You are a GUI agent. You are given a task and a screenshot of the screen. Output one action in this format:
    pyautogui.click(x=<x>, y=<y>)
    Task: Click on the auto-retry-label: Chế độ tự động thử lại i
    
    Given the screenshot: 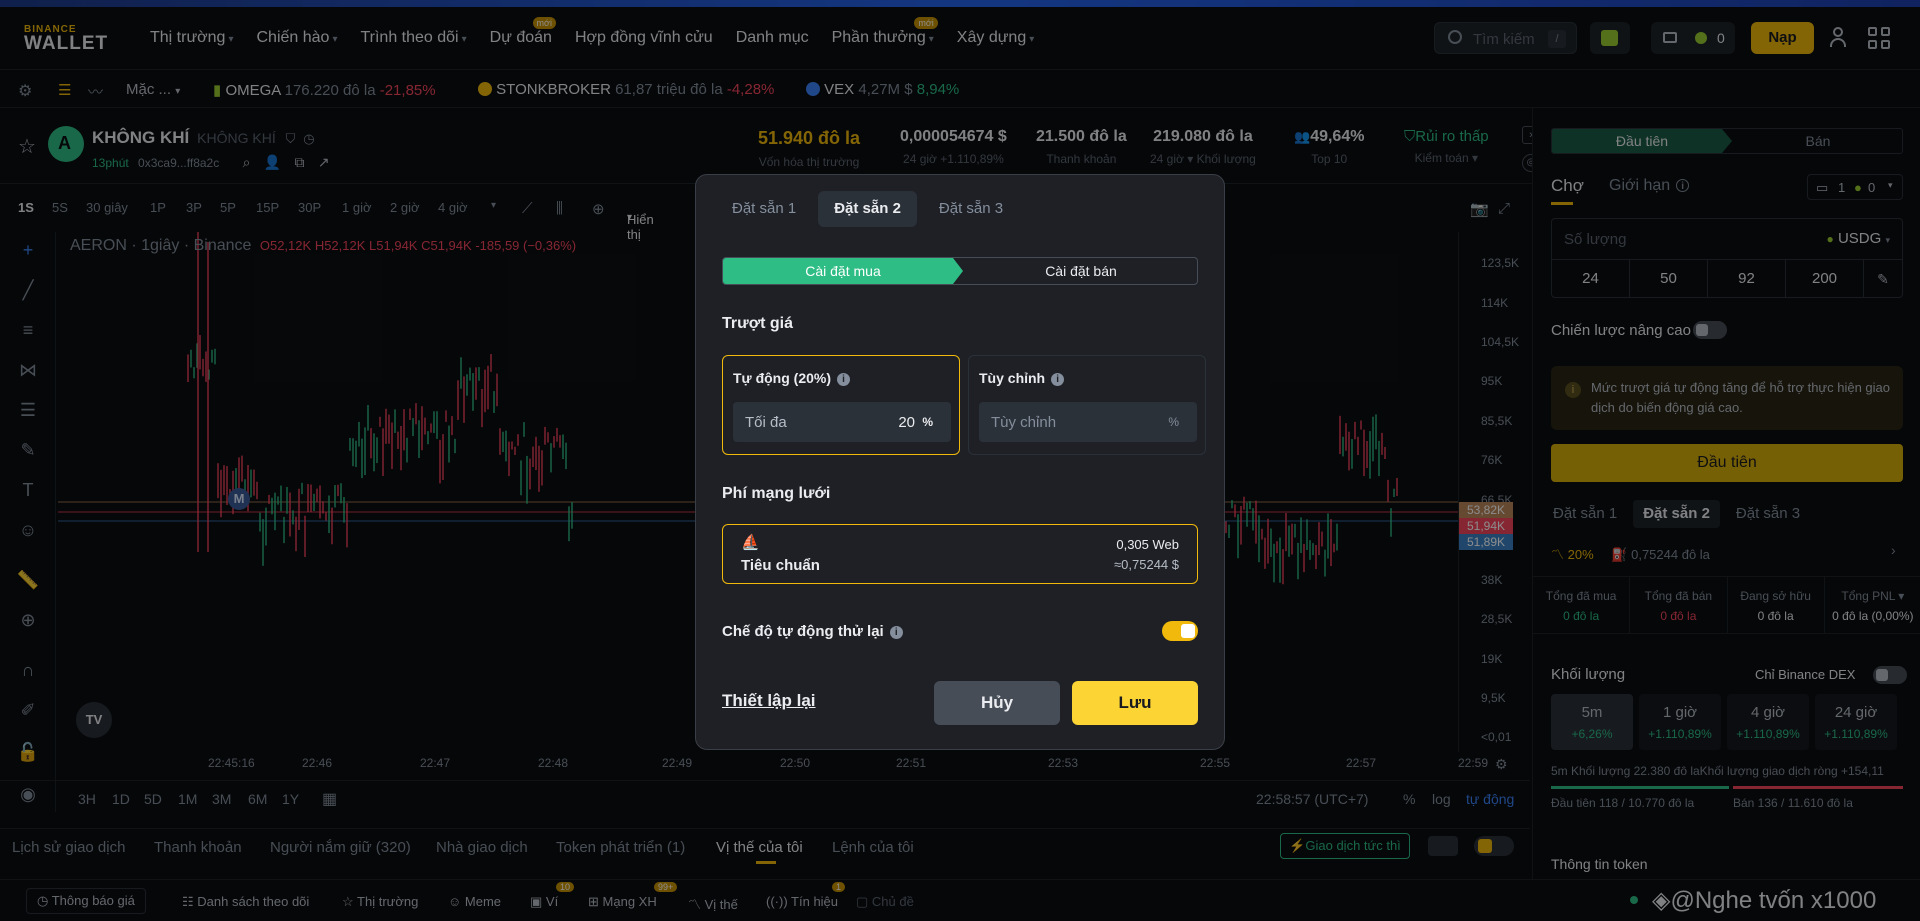 What is the action you would take?
    pyautogui.click(x=812, y=631)
    